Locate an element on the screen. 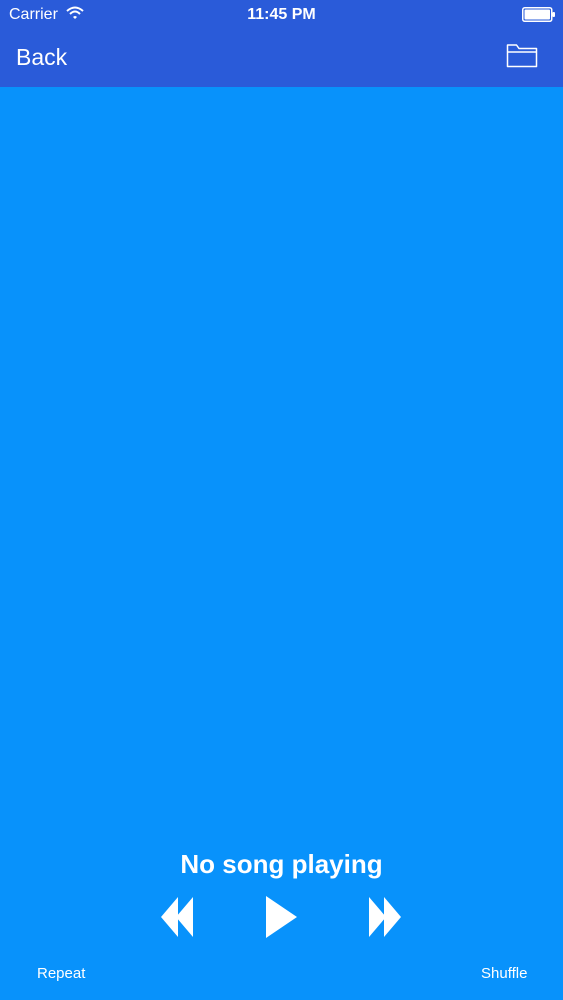  rewind-icon is located at coordinates (177, 917).